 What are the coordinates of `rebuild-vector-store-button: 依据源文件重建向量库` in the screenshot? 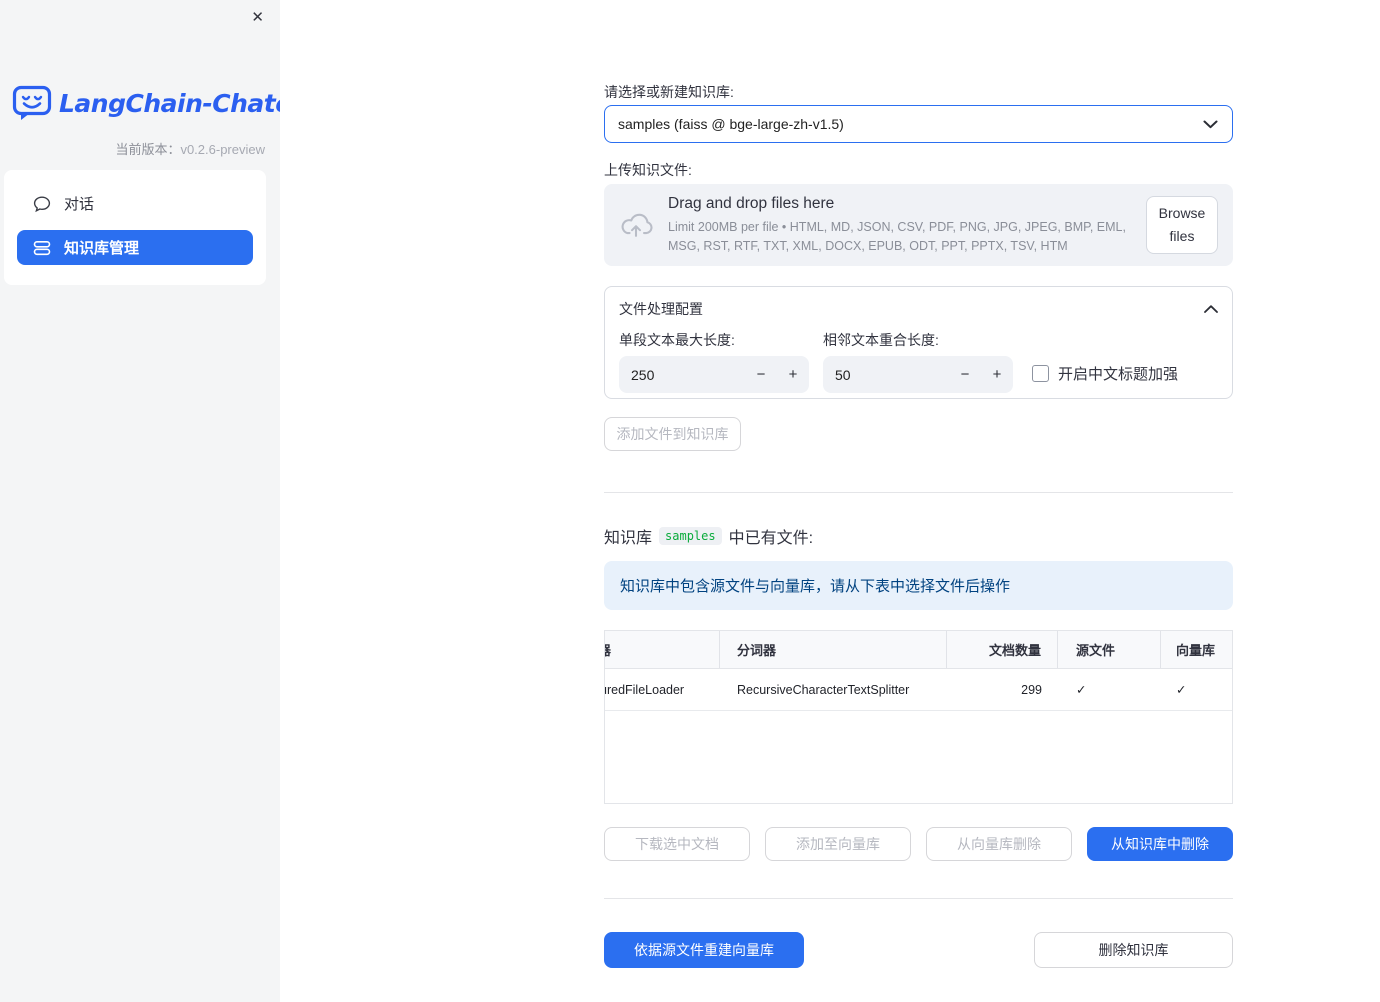 It's located at (704, 950).